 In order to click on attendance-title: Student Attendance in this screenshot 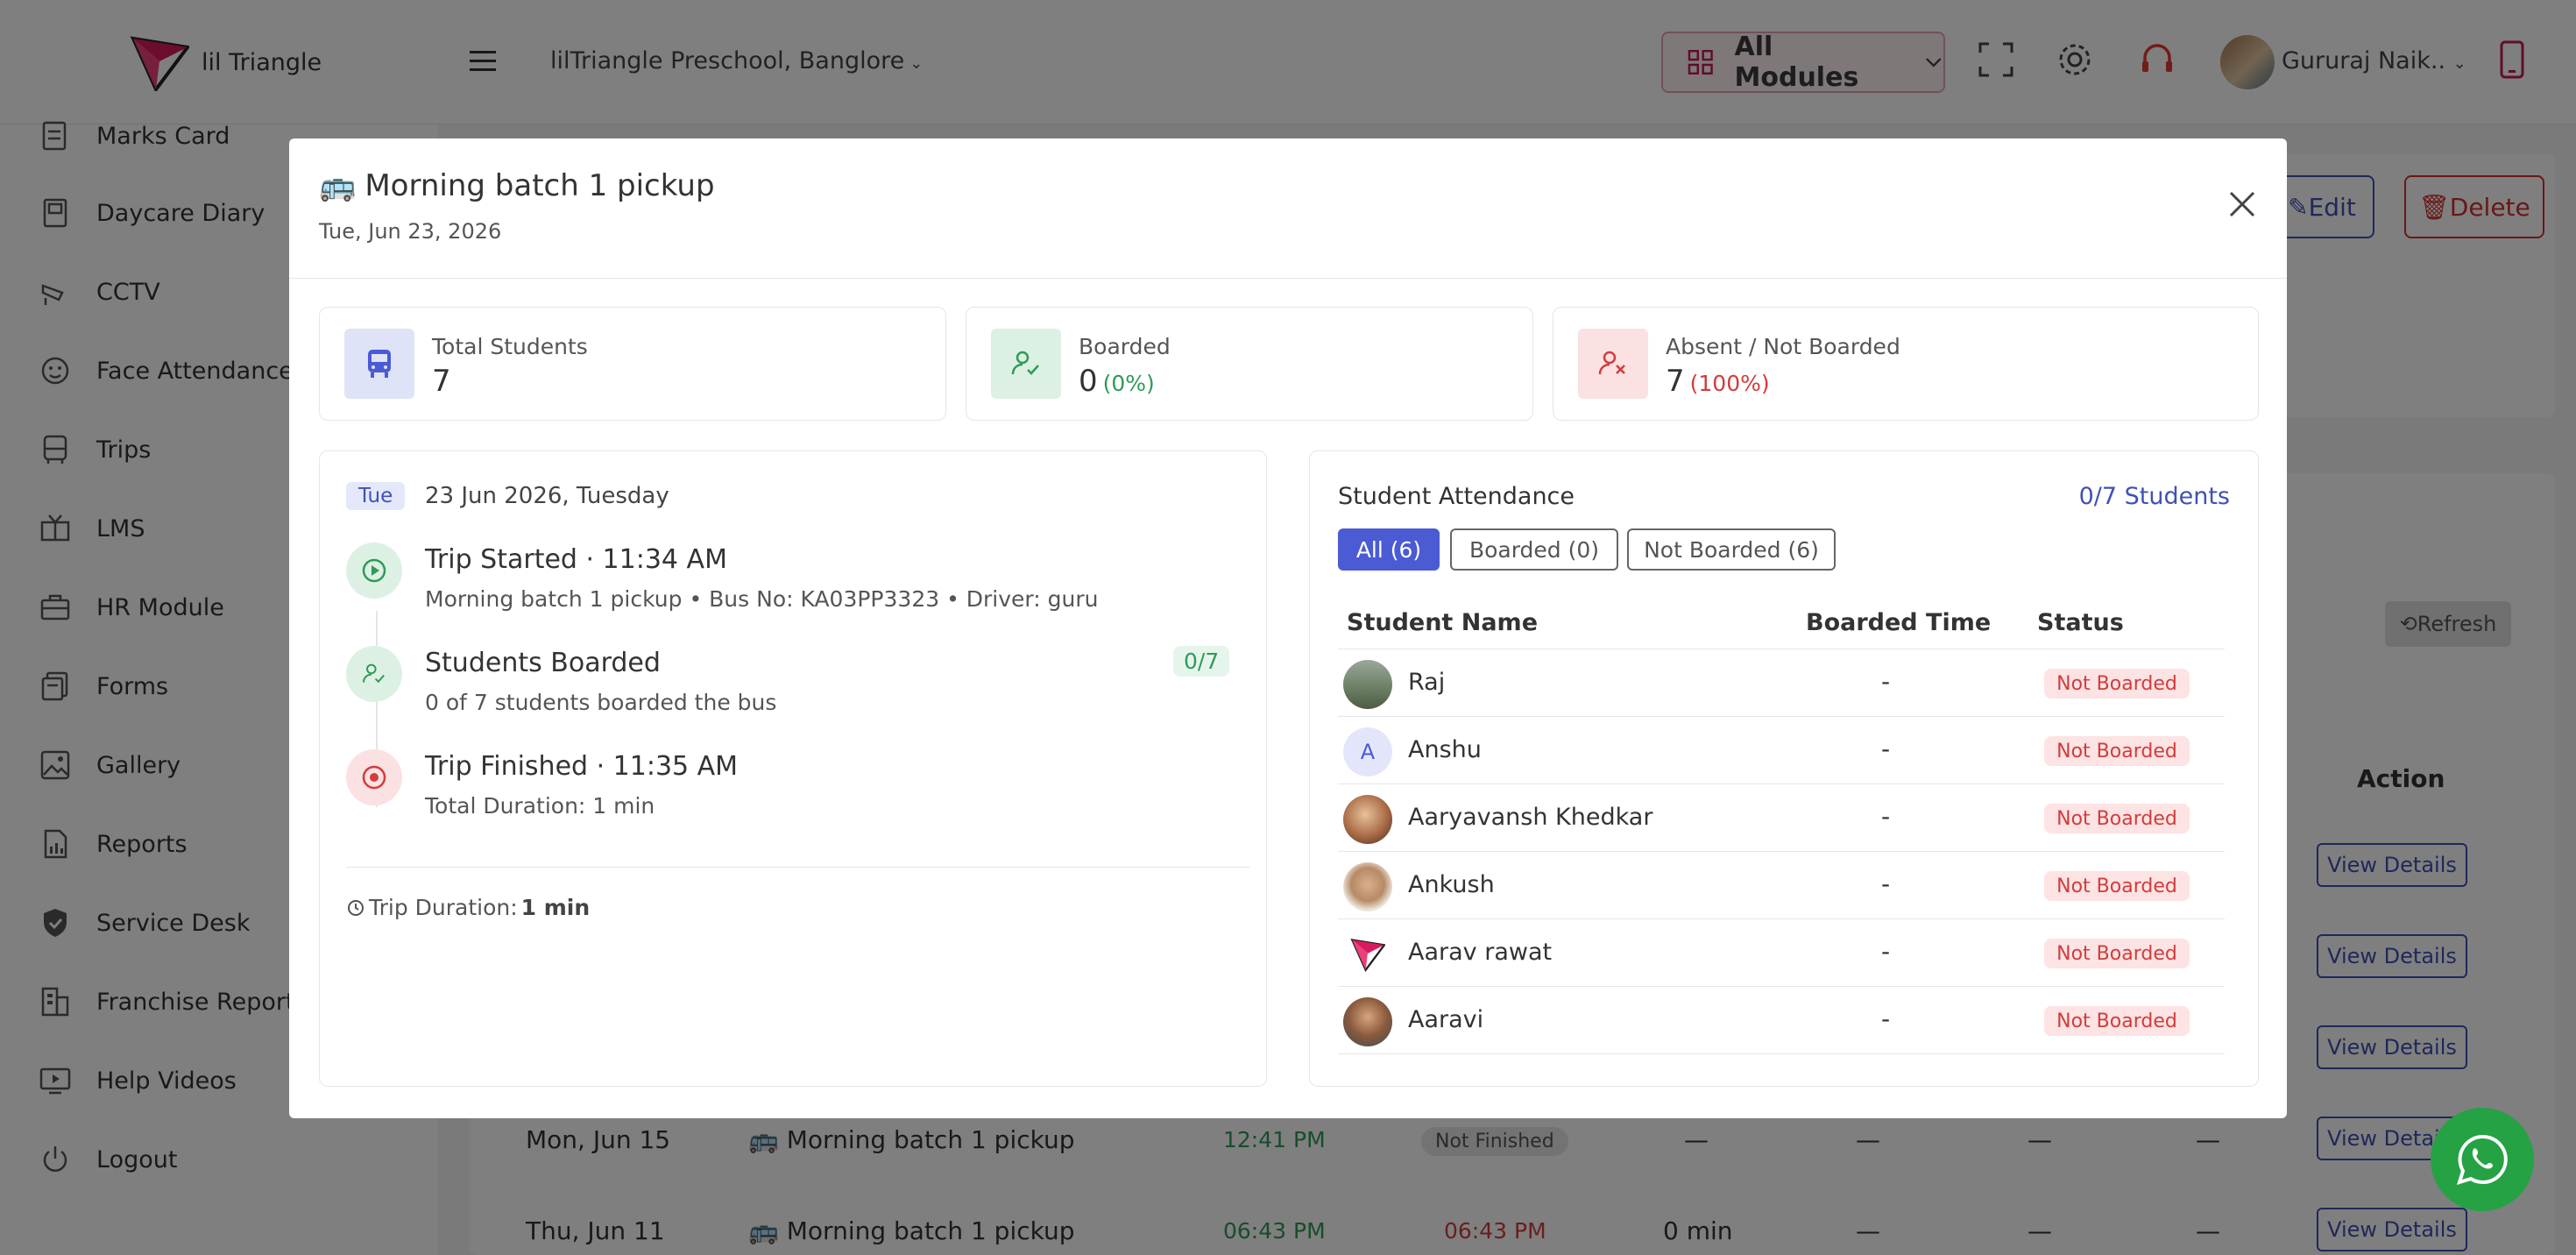, I will do `click(1456, 496)`.